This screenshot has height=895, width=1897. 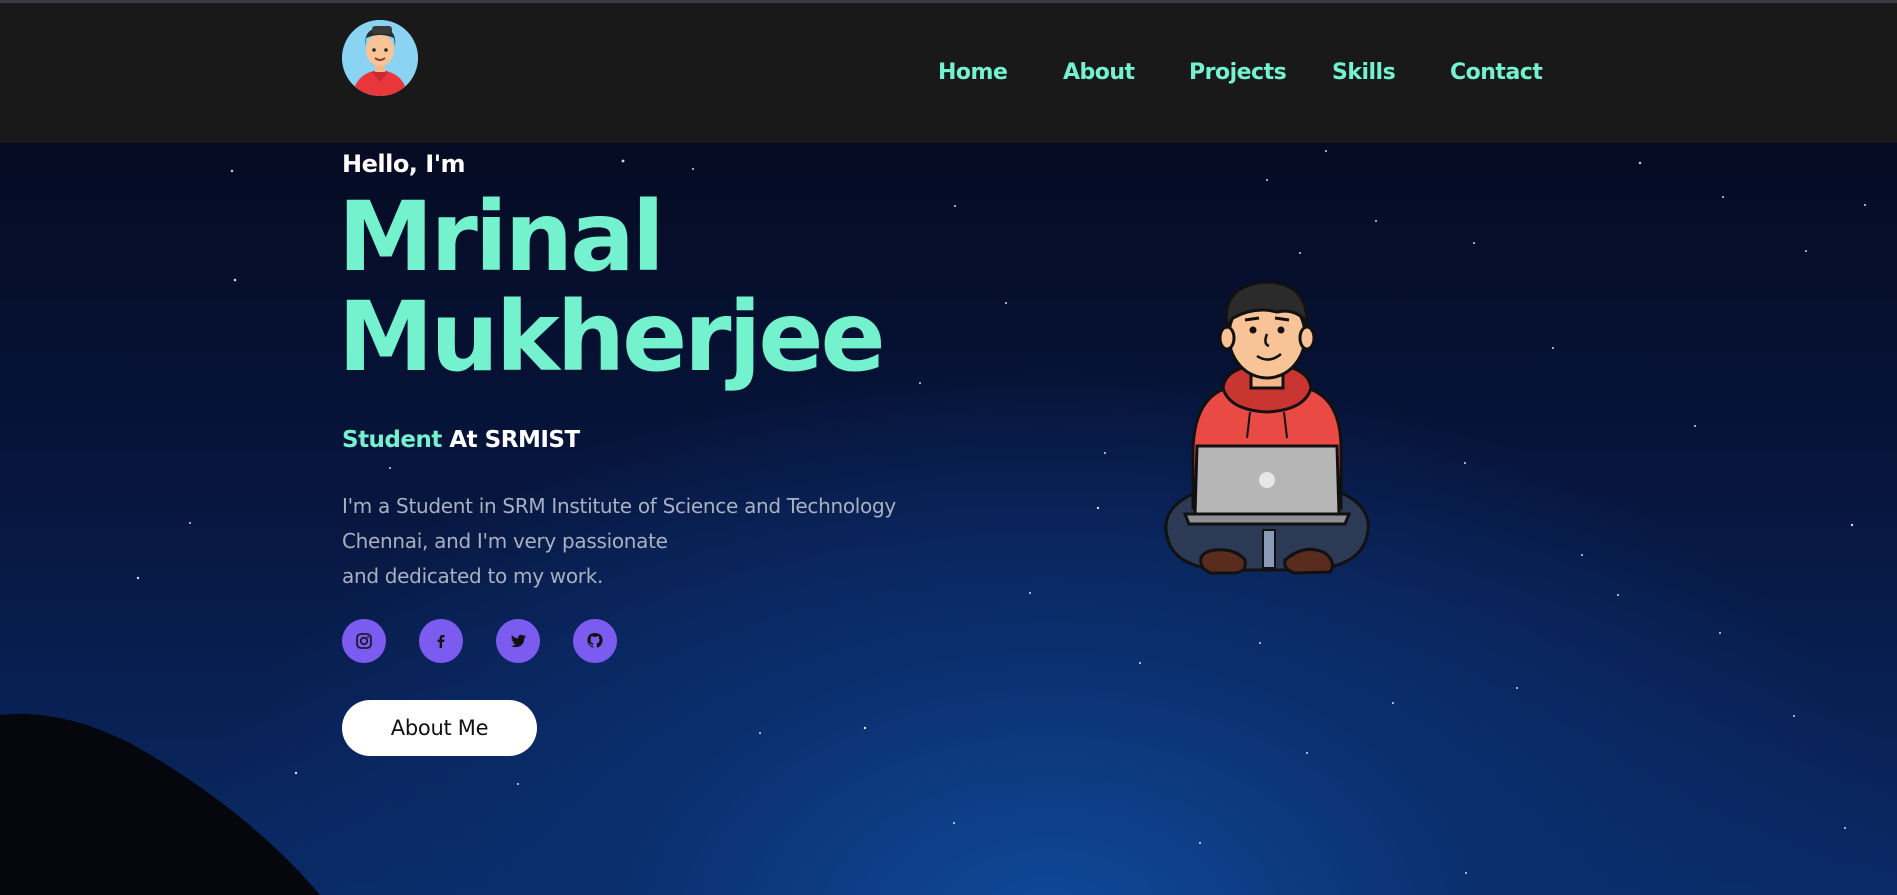 I want to click on nav-menu: Home About Projects Skills Contact, so click(x=948, y=80).